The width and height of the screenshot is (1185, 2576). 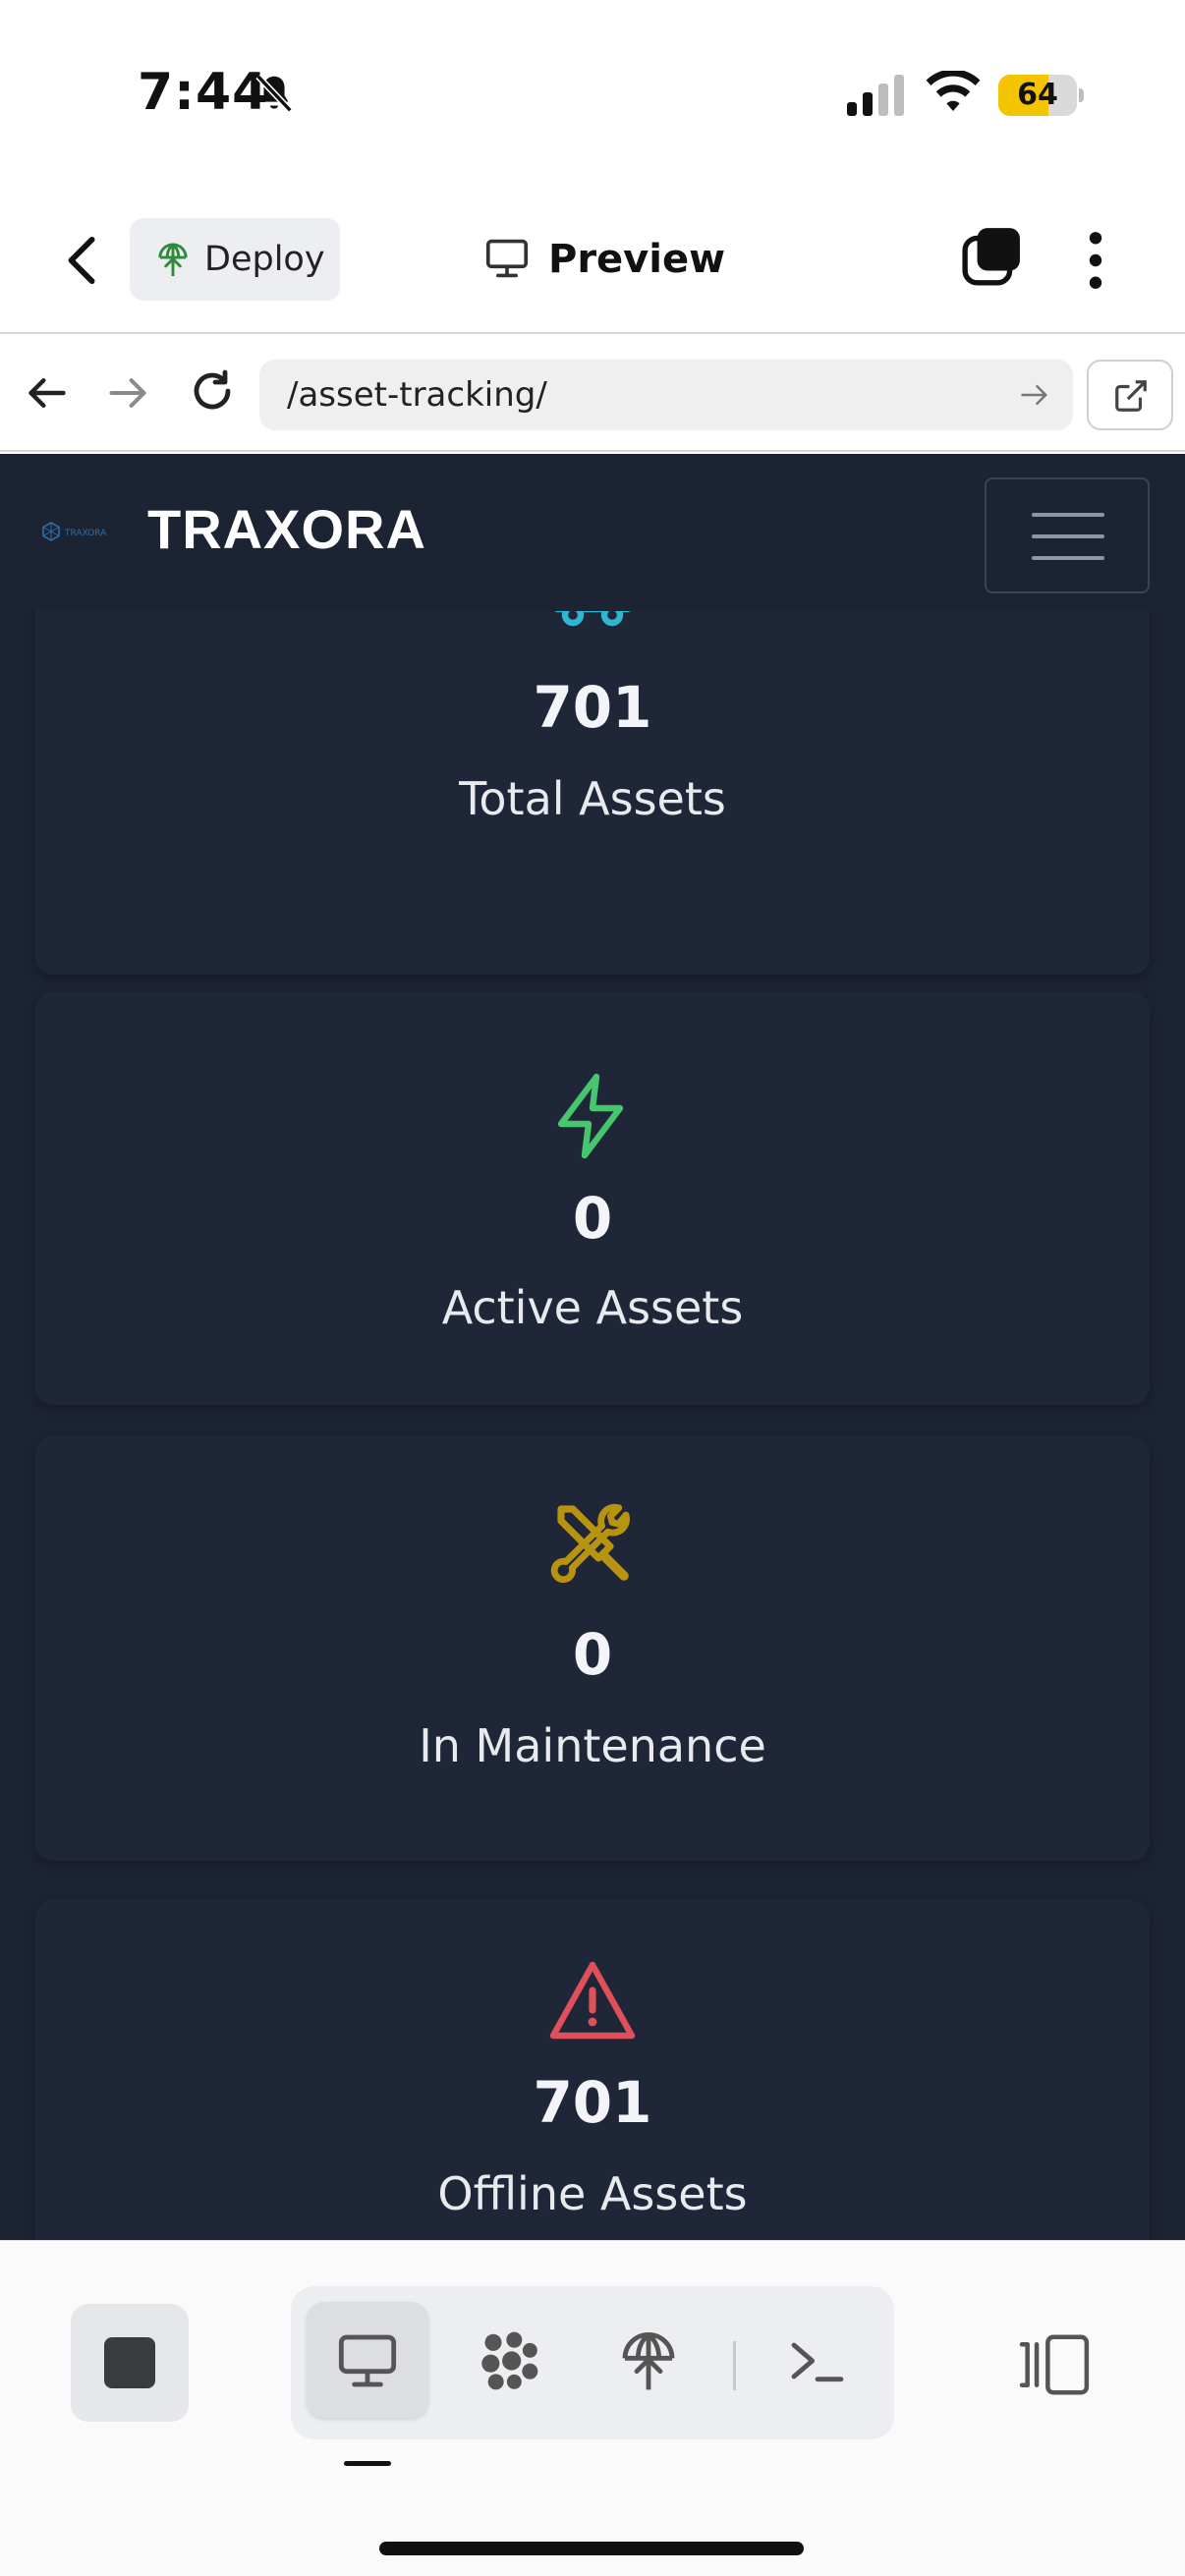 What do you see at coordinates (734, 2365) in the screenshot?
I see `toolbar-divider` at bounding box center [734, 2365].